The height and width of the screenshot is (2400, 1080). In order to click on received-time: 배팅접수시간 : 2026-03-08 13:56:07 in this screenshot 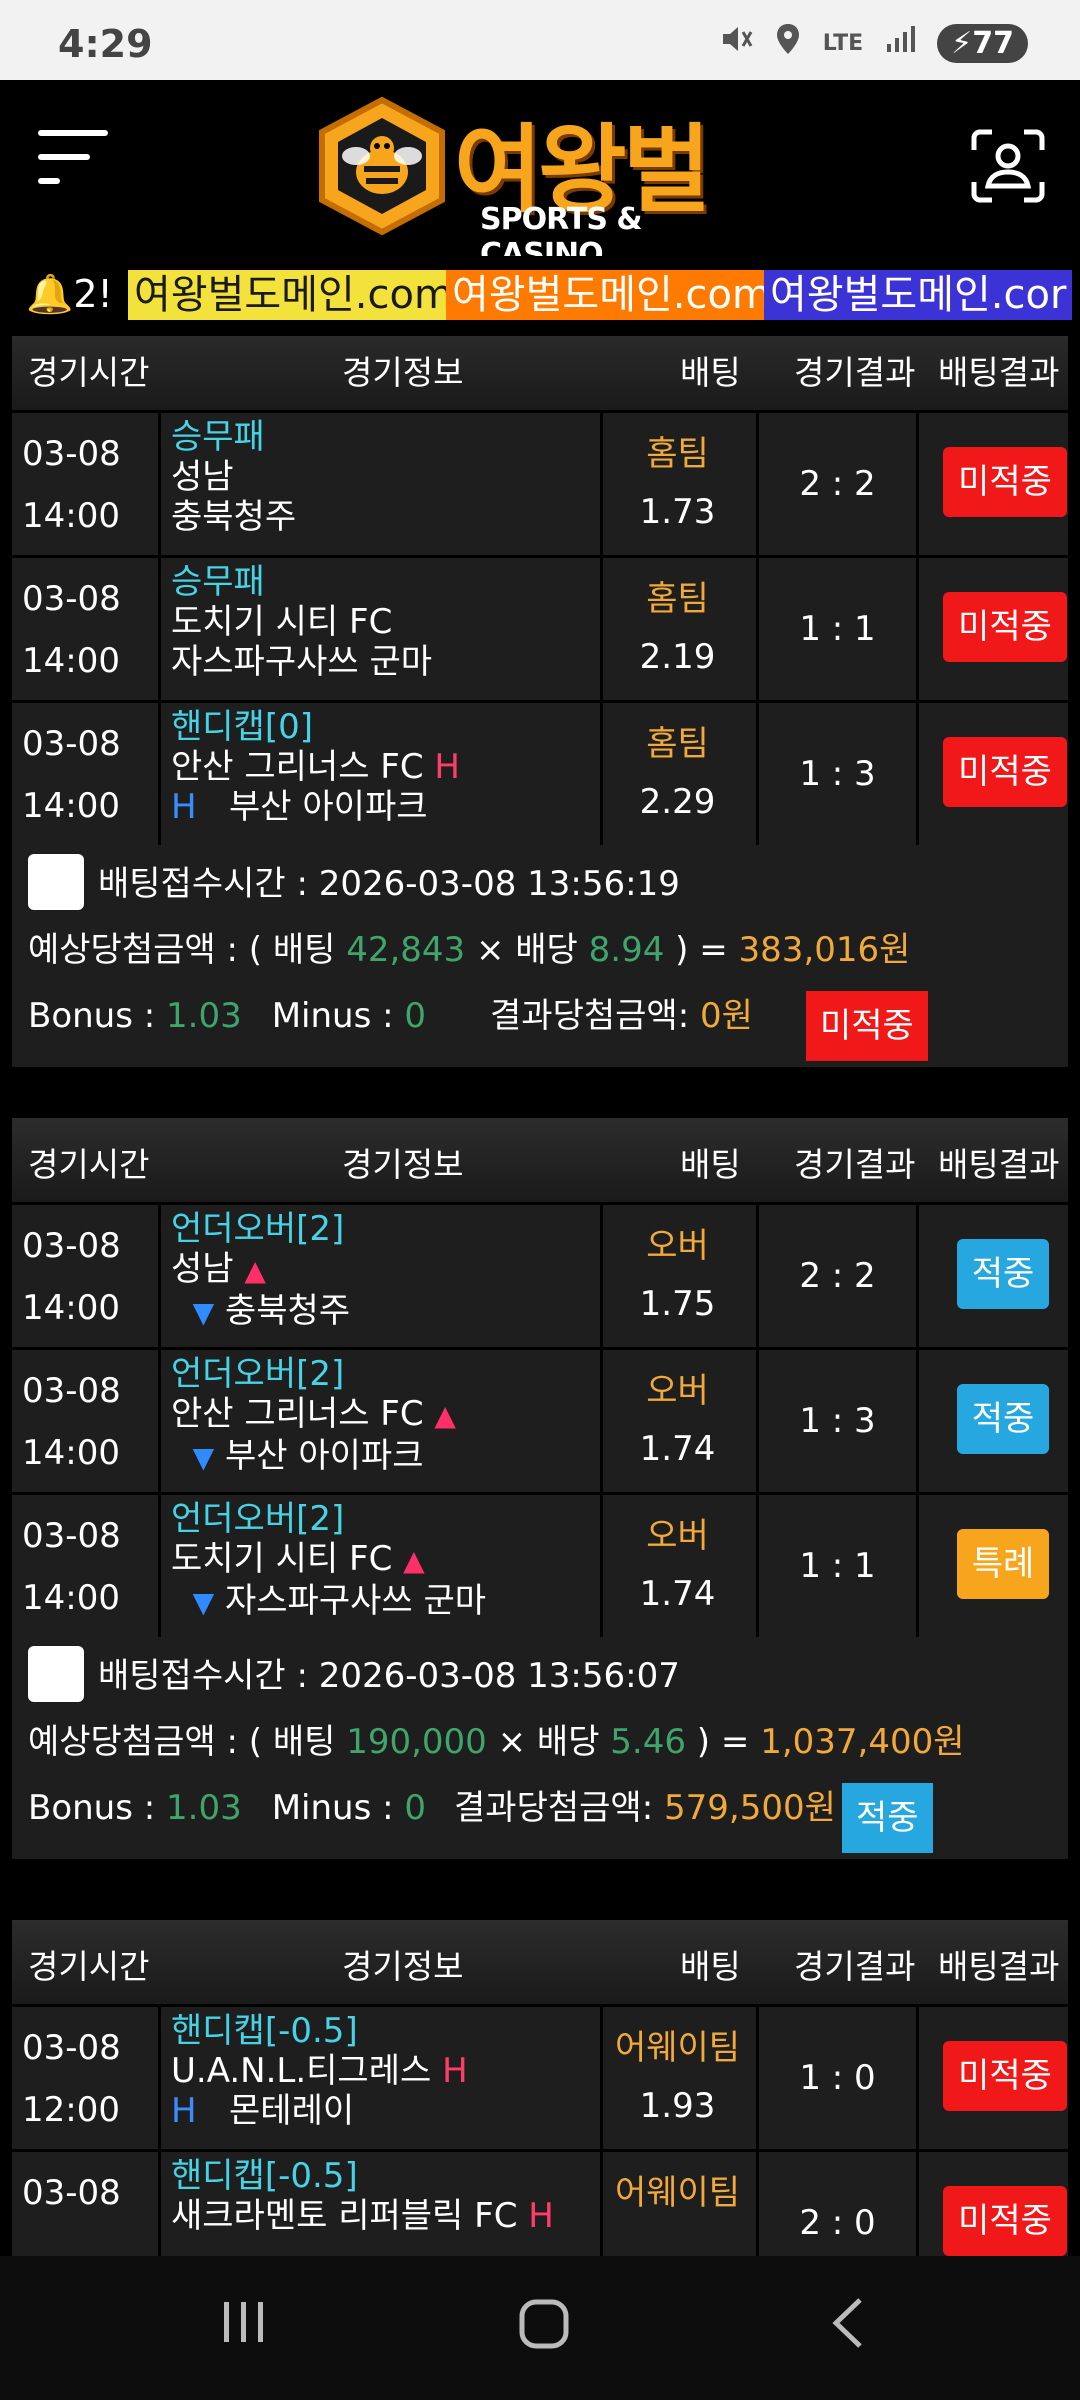, I will do `click(389, 1676)`.